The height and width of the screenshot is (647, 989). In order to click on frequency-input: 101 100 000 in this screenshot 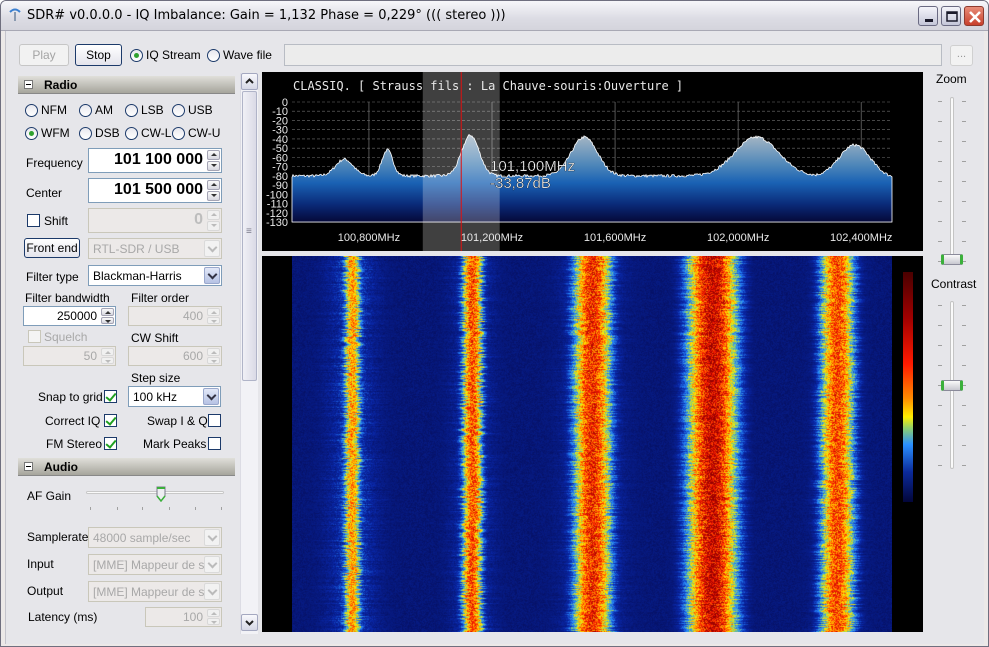, I will do `click(155, 160)`.